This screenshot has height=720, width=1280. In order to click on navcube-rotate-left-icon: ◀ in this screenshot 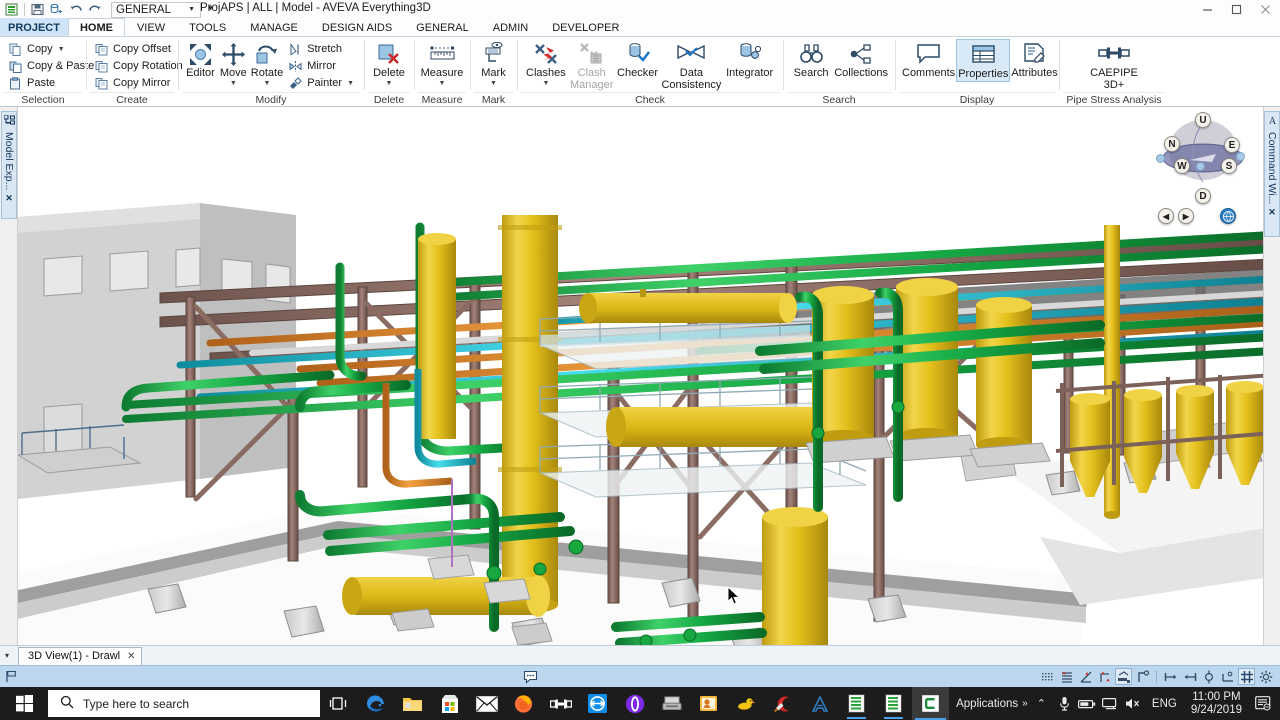, I will do `click(1166, 216)`.